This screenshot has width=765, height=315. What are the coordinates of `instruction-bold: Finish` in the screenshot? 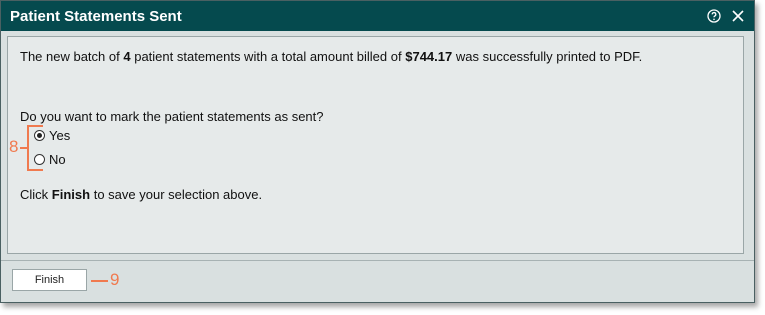 It's located at (71, 194).